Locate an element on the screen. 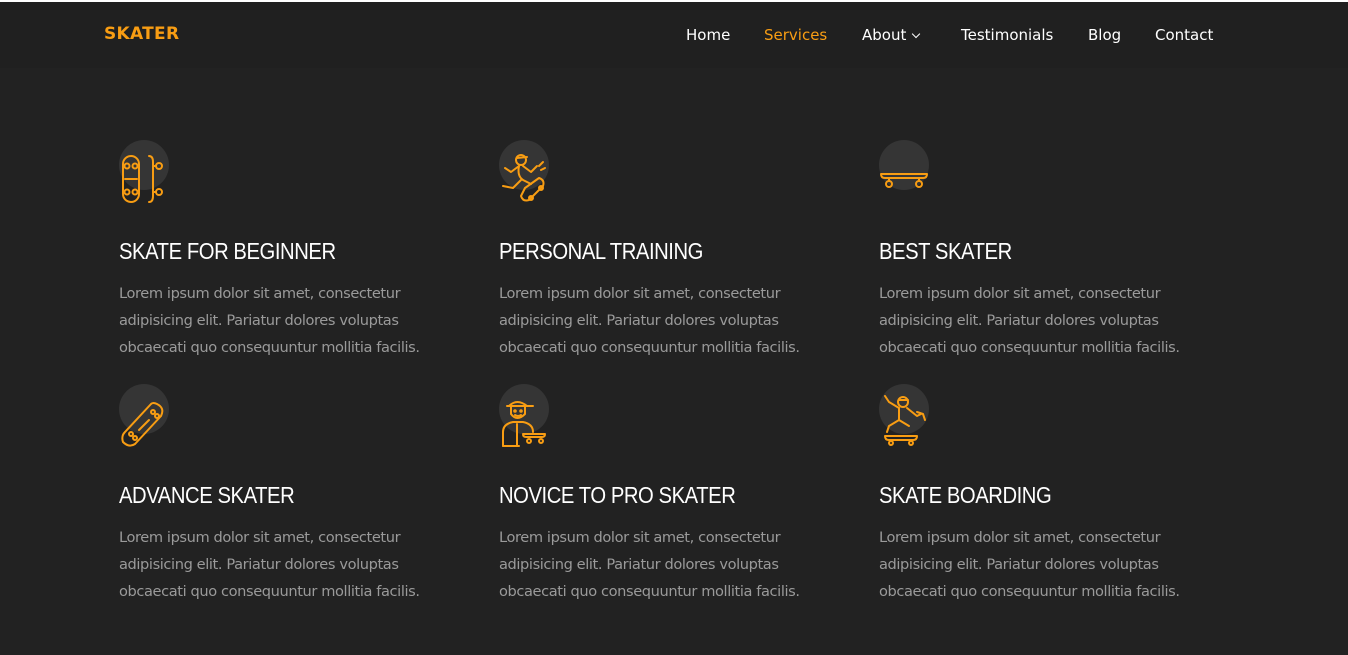 The height and width of the screenshot is (655, 1348). service-title: ADVANCE SKATER is located at coordinates (207, 495).